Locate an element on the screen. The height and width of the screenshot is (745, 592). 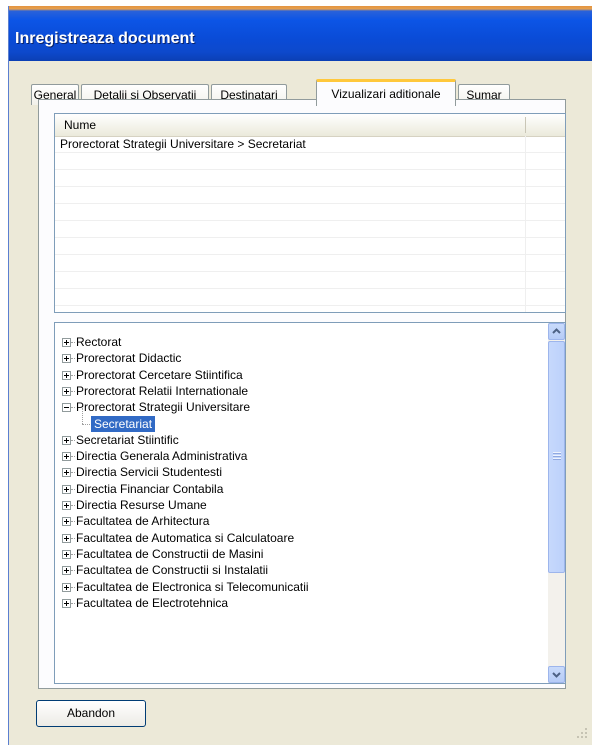
abandon-button: Abandon is located at coordinates (91, 713).